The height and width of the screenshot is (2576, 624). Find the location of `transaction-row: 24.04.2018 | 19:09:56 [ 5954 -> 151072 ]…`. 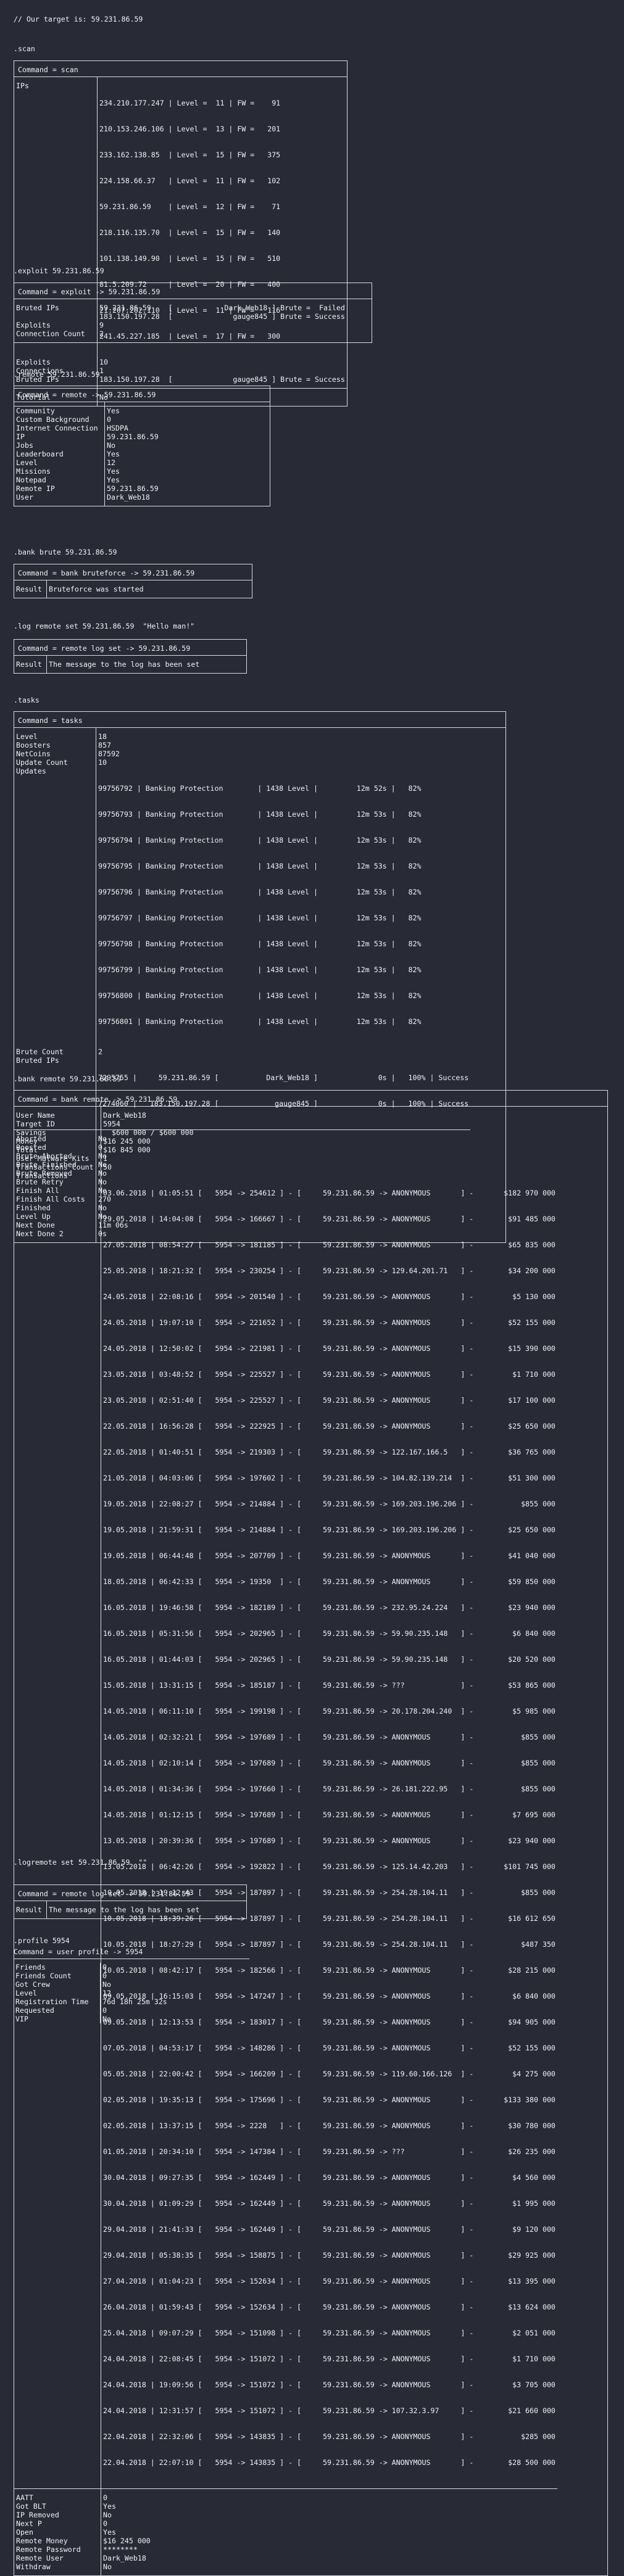

transaction-row: 24.04.2018 | 19:09:56 [ 5954 -> 151072 ]… is located at coordinates (329, 2384).